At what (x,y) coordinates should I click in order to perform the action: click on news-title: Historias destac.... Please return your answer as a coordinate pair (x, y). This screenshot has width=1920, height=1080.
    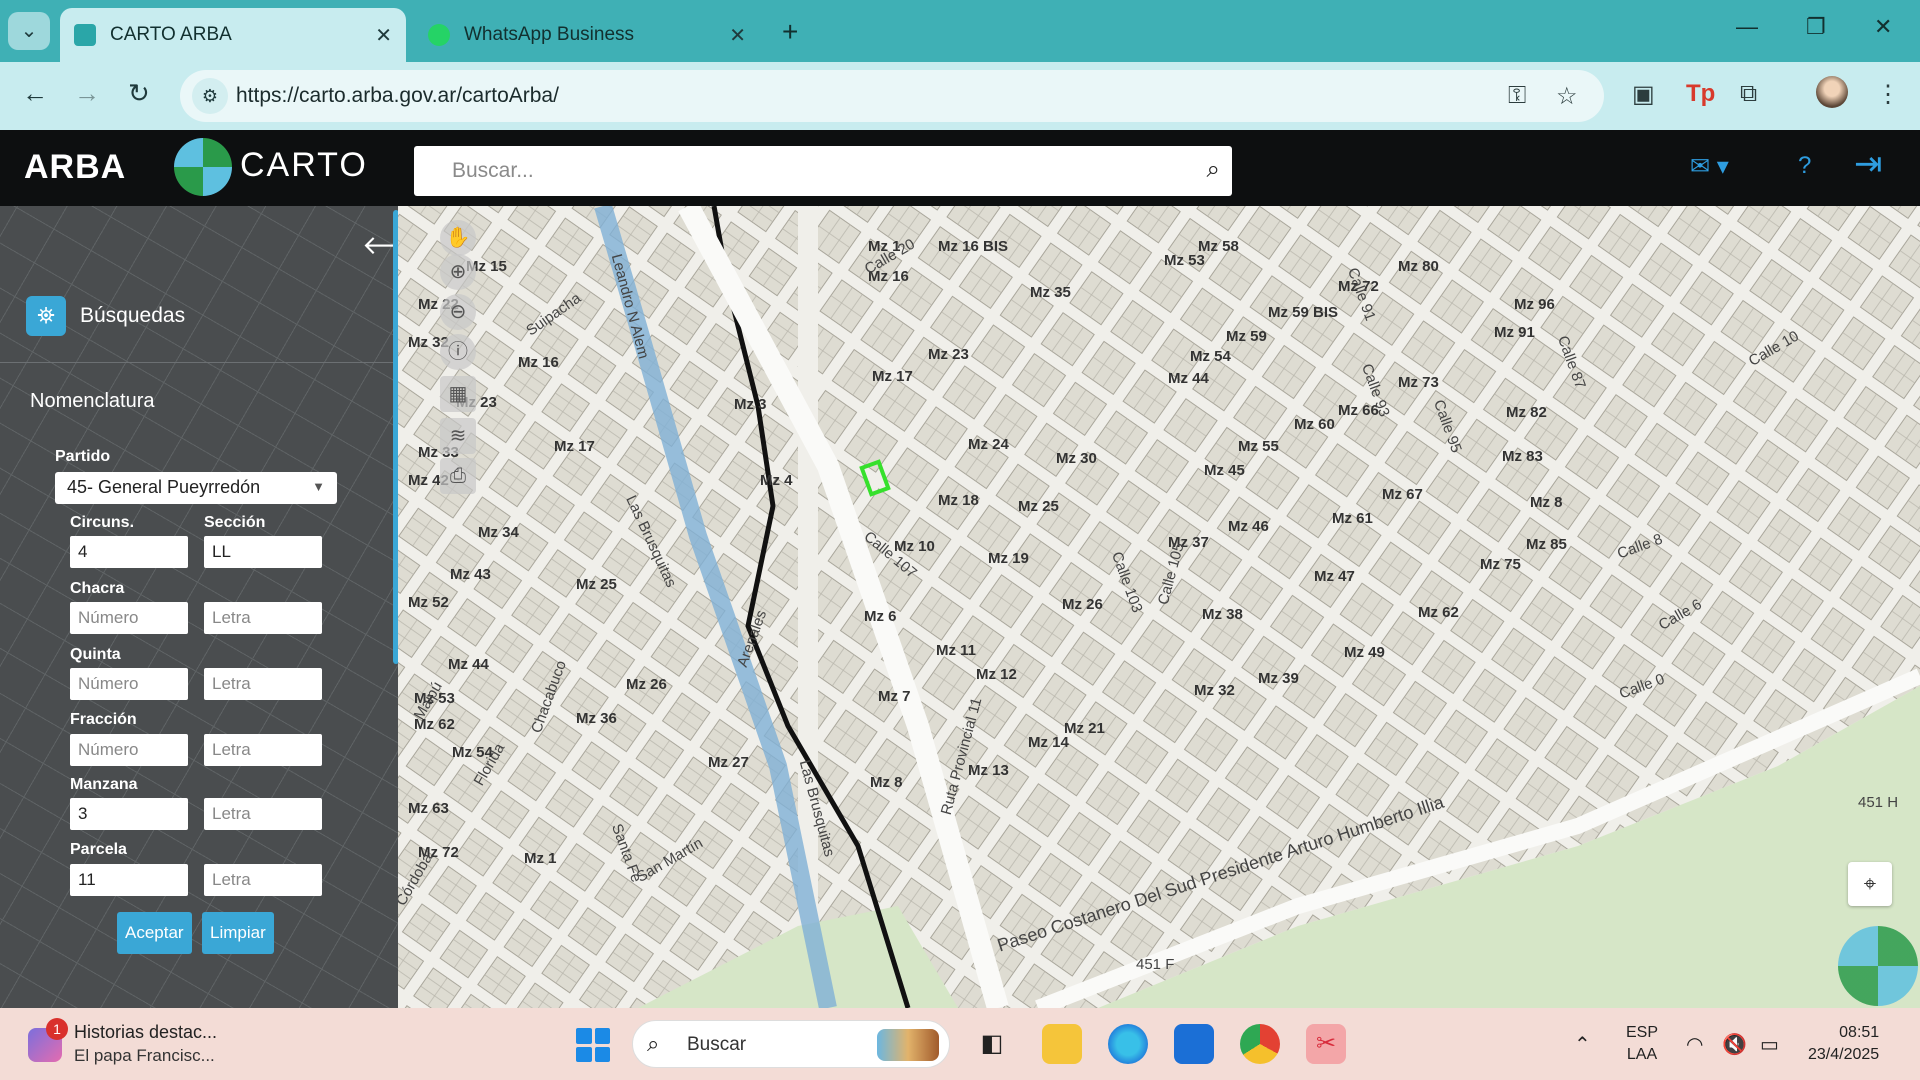
    Looking at the image, I should click on (145, 1032).